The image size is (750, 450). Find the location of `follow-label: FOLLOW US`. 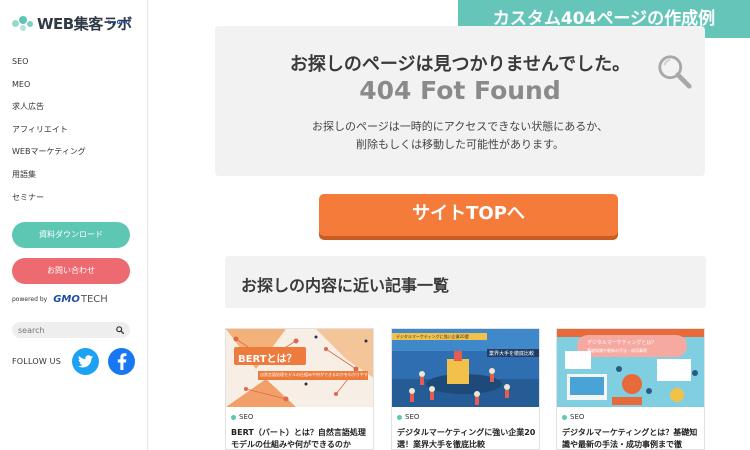

follow-label: FOLLOW US is located at coordinates (37, 361).